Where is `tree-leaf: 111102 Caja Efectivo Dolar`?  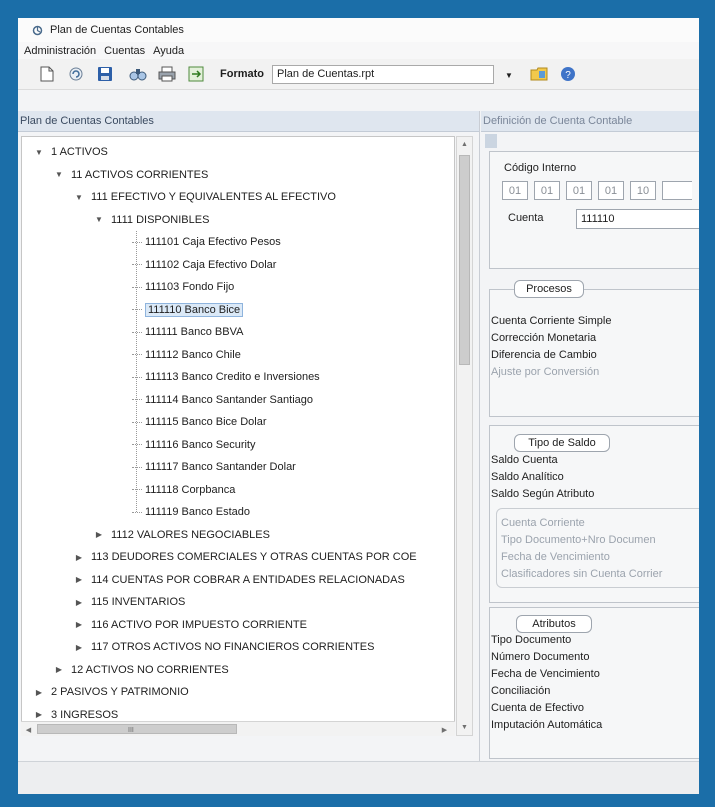 tree-leaf: 111102 Caja Efectivo Dolar is located at coordinates (204, 265).